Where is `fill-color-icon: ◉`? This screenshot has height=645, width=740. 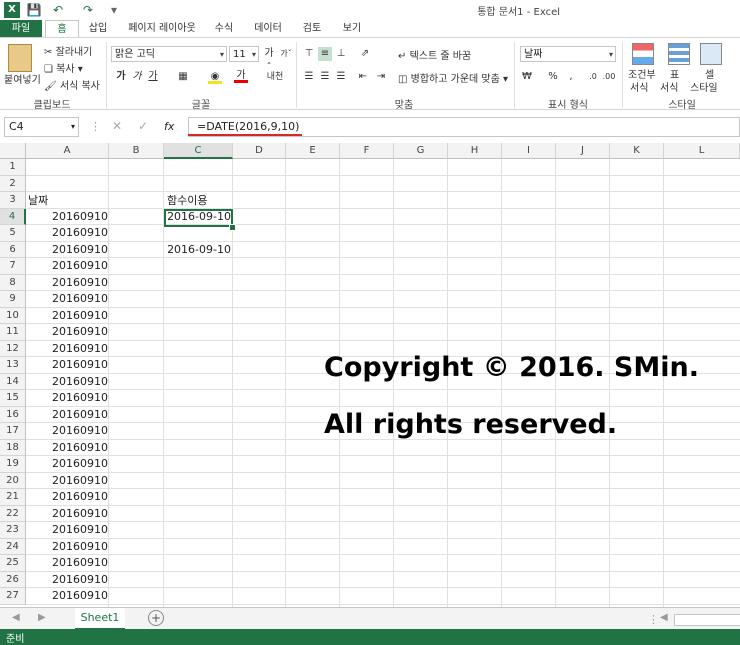 fill-color-icon: ◉ is located at coordinates (215, 77).